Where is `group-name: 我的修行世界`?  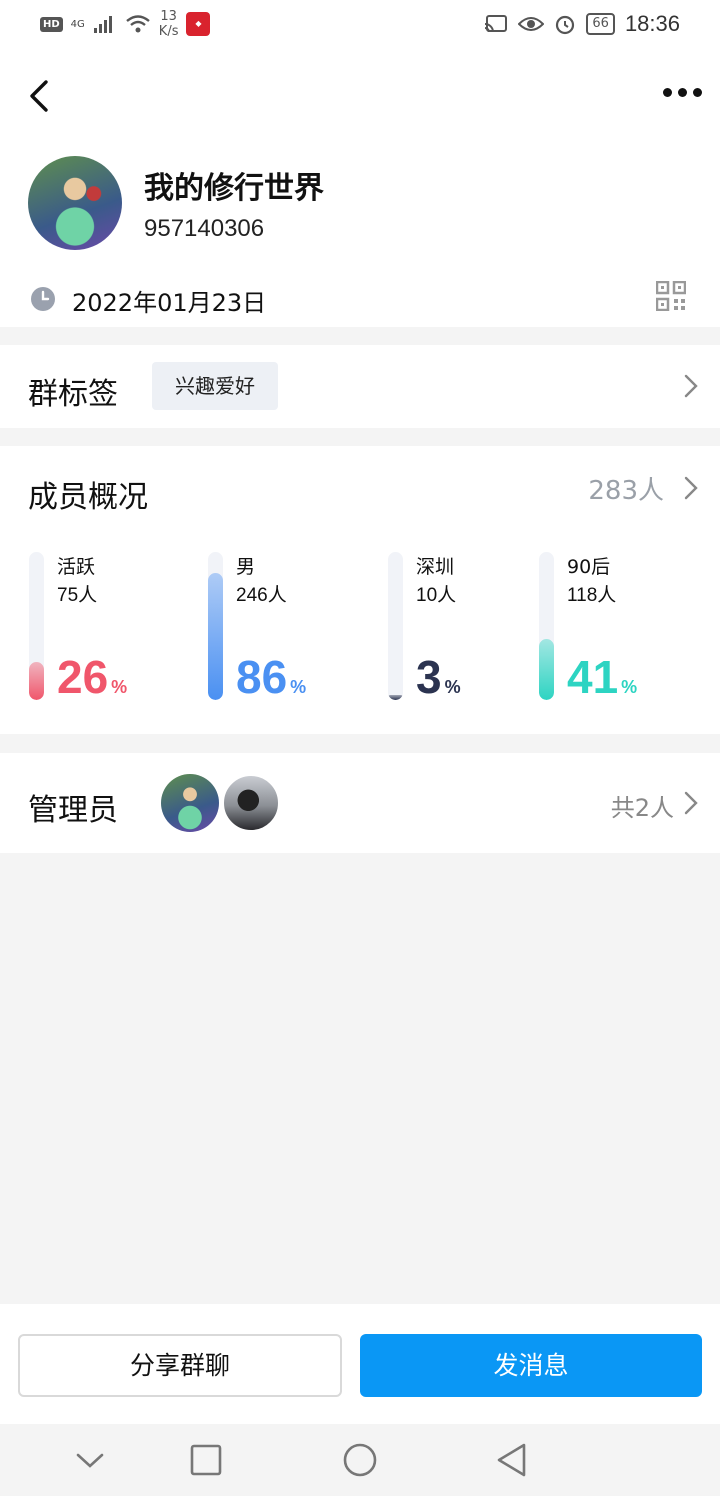 group-name: 我的修行世界 is located at coordinates (234, 188).